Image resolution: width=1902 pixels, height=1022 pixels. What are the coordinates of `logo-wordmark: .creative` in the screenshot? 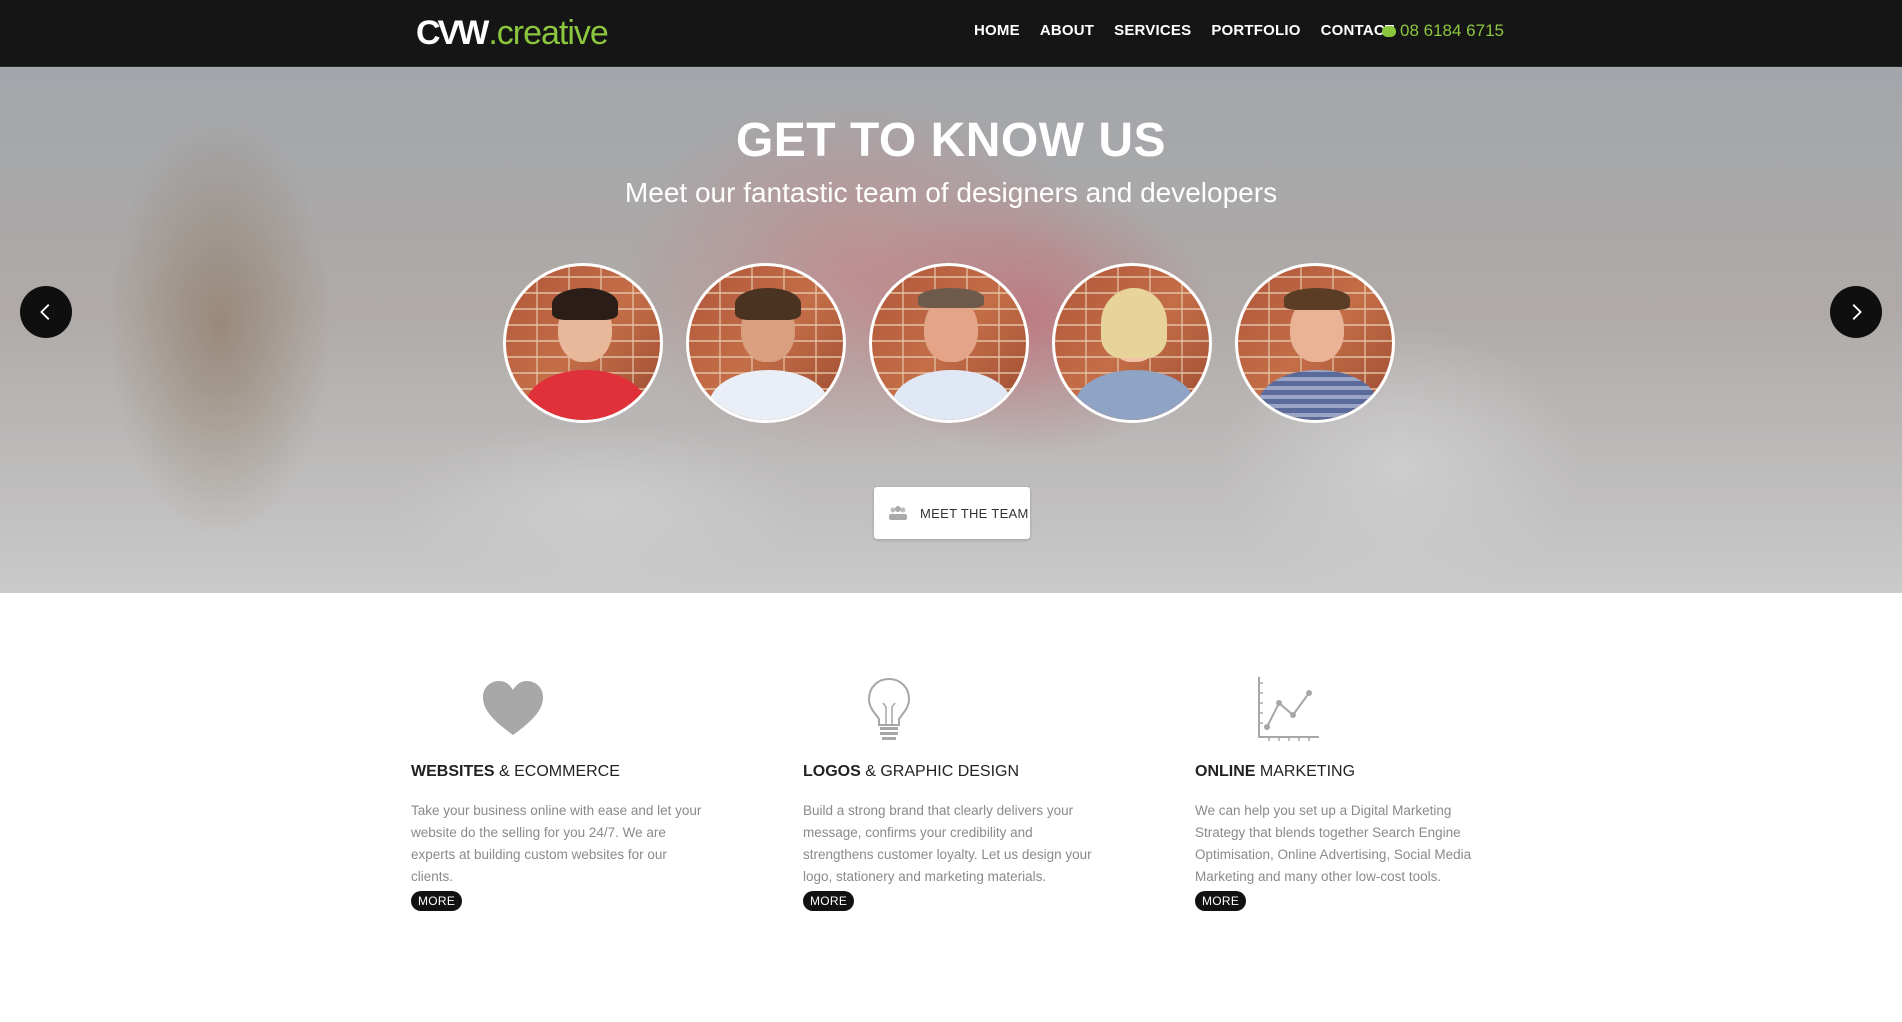 It's located at (548, 33).